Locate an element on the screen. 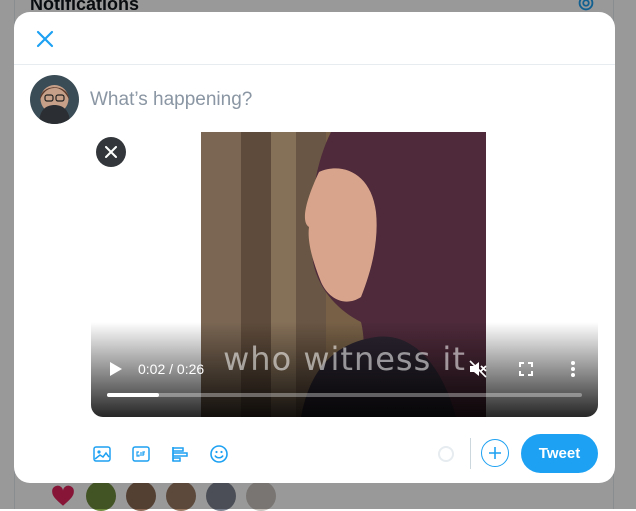 This screenshot has width=636, height=511. close-button is located at coordinates (45, 39).